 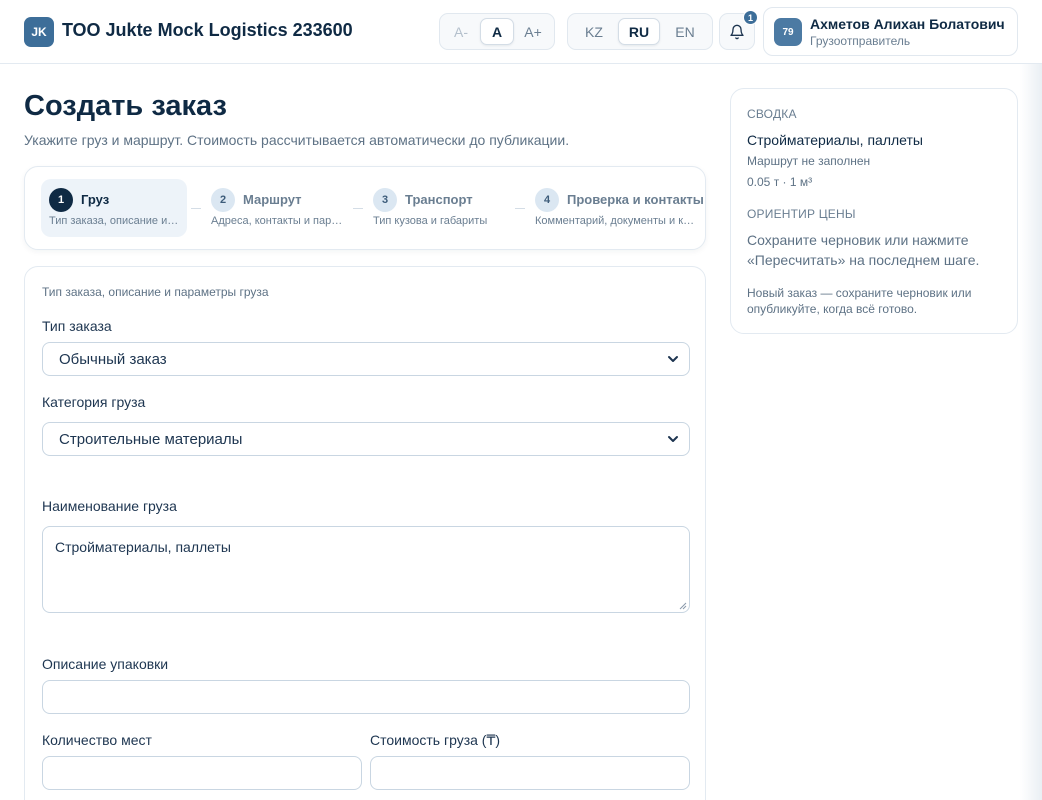 I want to click on order-type-label: Тип заказа, so click(x=77, y=326).